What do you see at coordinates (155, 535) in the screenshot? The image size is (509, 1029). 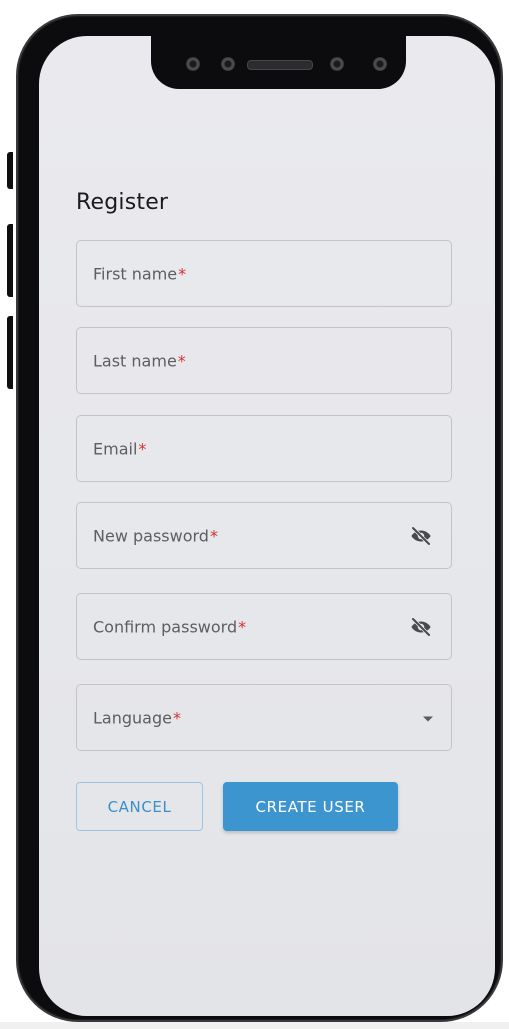 I see `new-password-label: New password*` at bounding box center [155, 535].